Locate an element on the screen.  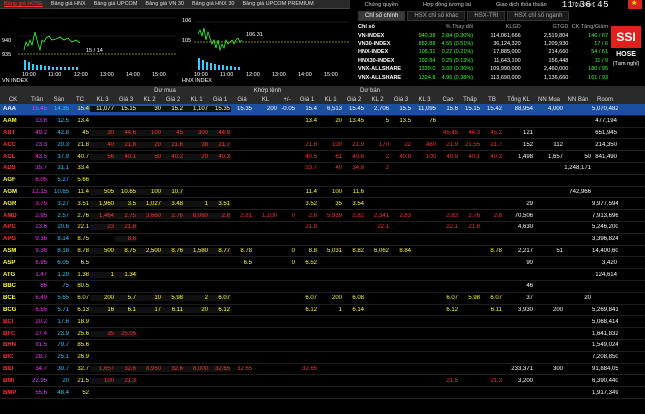
table-row: BFC 27.4 23.9 25.6 35 25.05 1,641,832 is located at coordinates (322, 334).